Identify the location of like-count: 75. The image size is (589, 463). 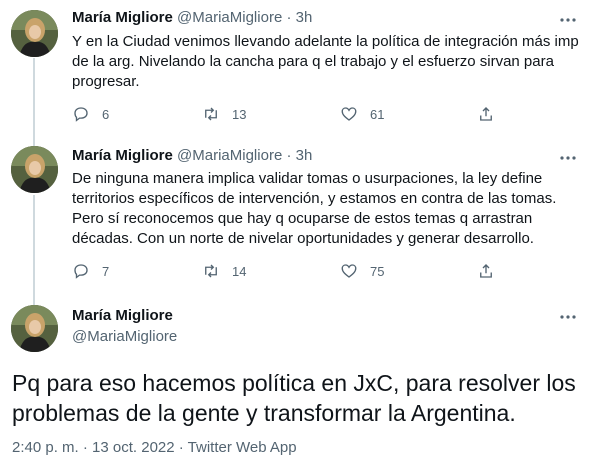
(377, 271).